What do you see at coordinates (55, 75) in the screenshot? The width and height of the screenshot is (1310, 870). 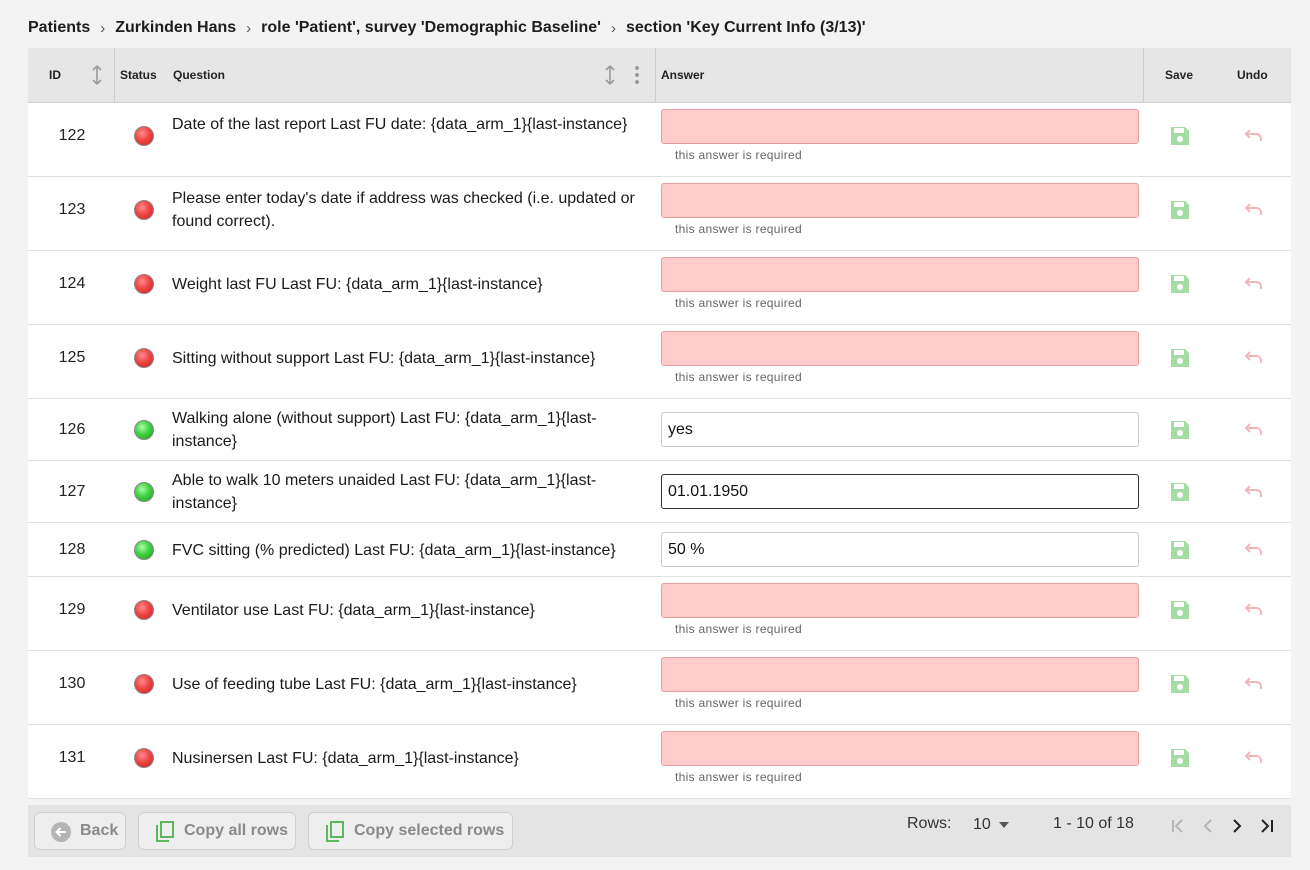 I see `header-id: ID` at bounding box center [55, 75].